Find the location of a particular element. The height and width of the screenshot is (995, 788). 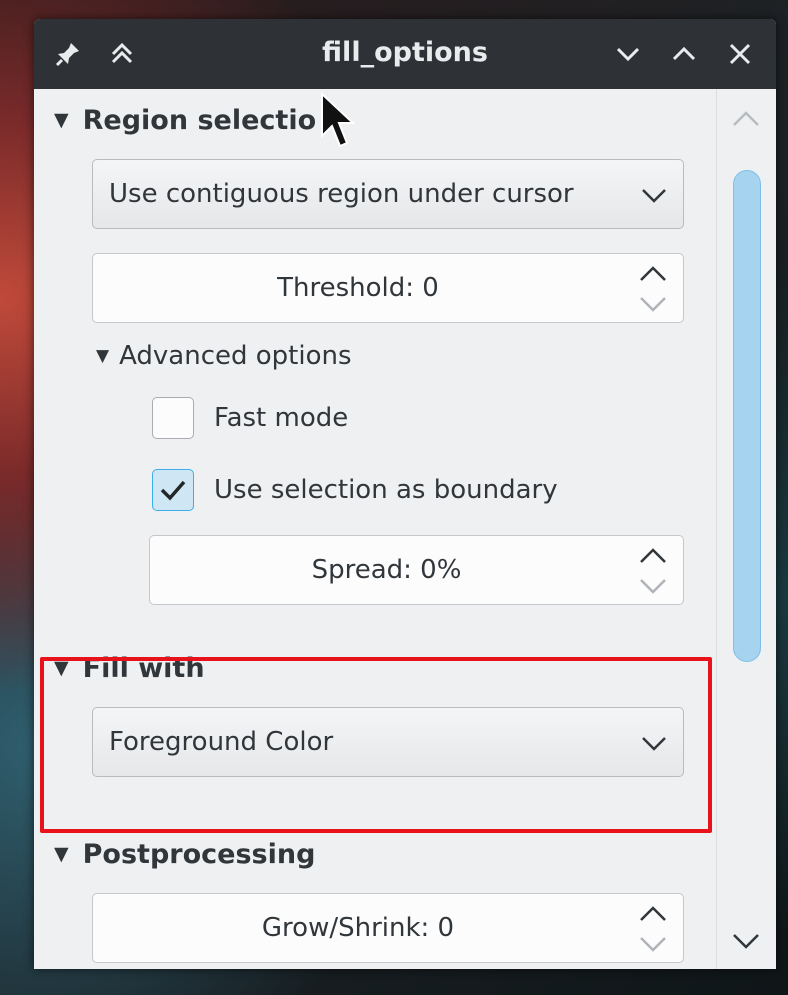

vertical-scrollbar is located at coordinates (746, 529).